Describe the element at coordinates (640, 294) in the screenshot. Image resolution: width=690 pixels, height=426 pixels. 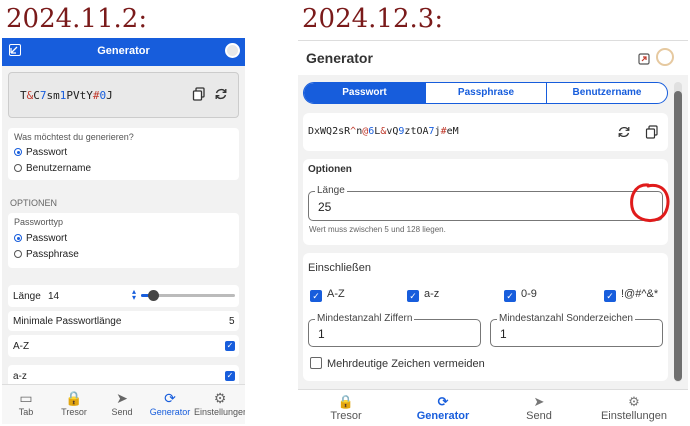
I see `include-label: !@#^&*` at that location.